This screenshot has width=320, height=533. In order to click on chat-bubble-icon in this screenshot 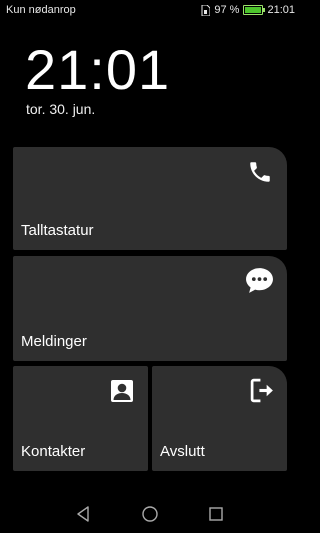, I will do `click(259, 280)`.